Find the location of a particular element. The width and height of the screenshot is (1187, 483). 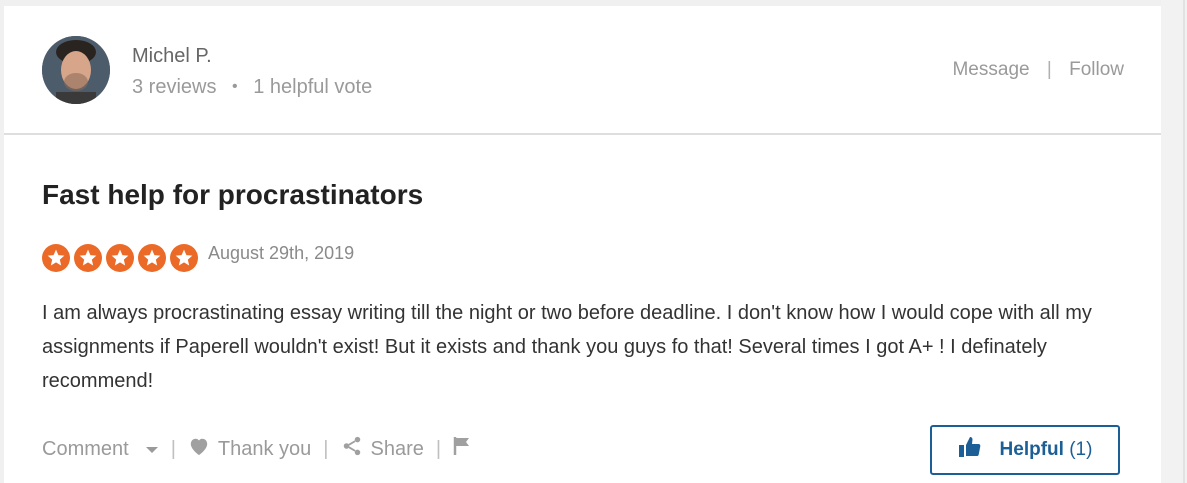

review-count: 3 reviews is located at coordinates (174, 87).